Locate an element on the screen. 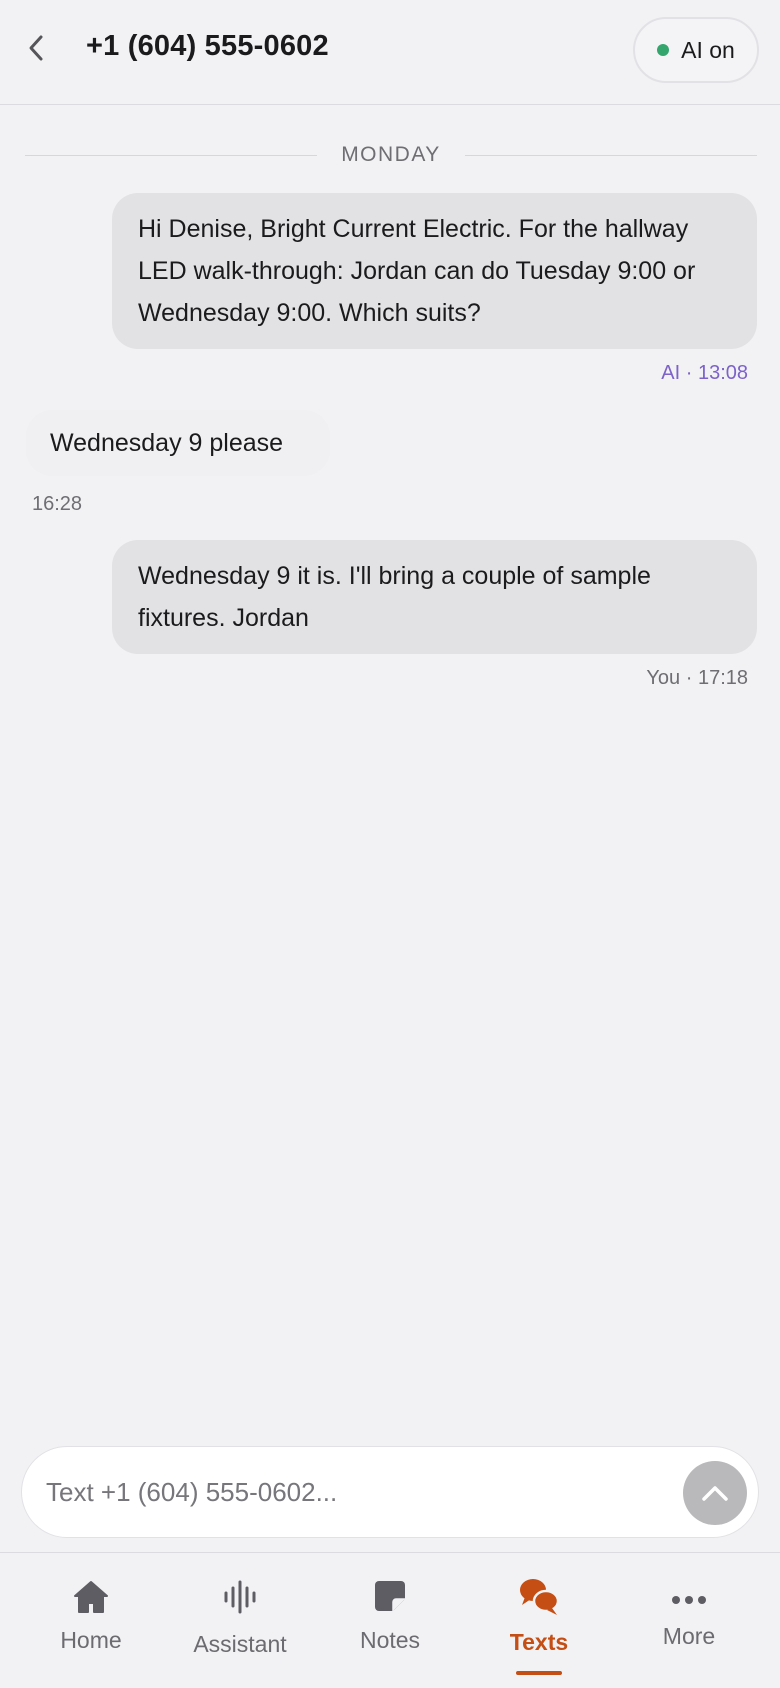  waveform-icon is located at coordinates (240, 1597).